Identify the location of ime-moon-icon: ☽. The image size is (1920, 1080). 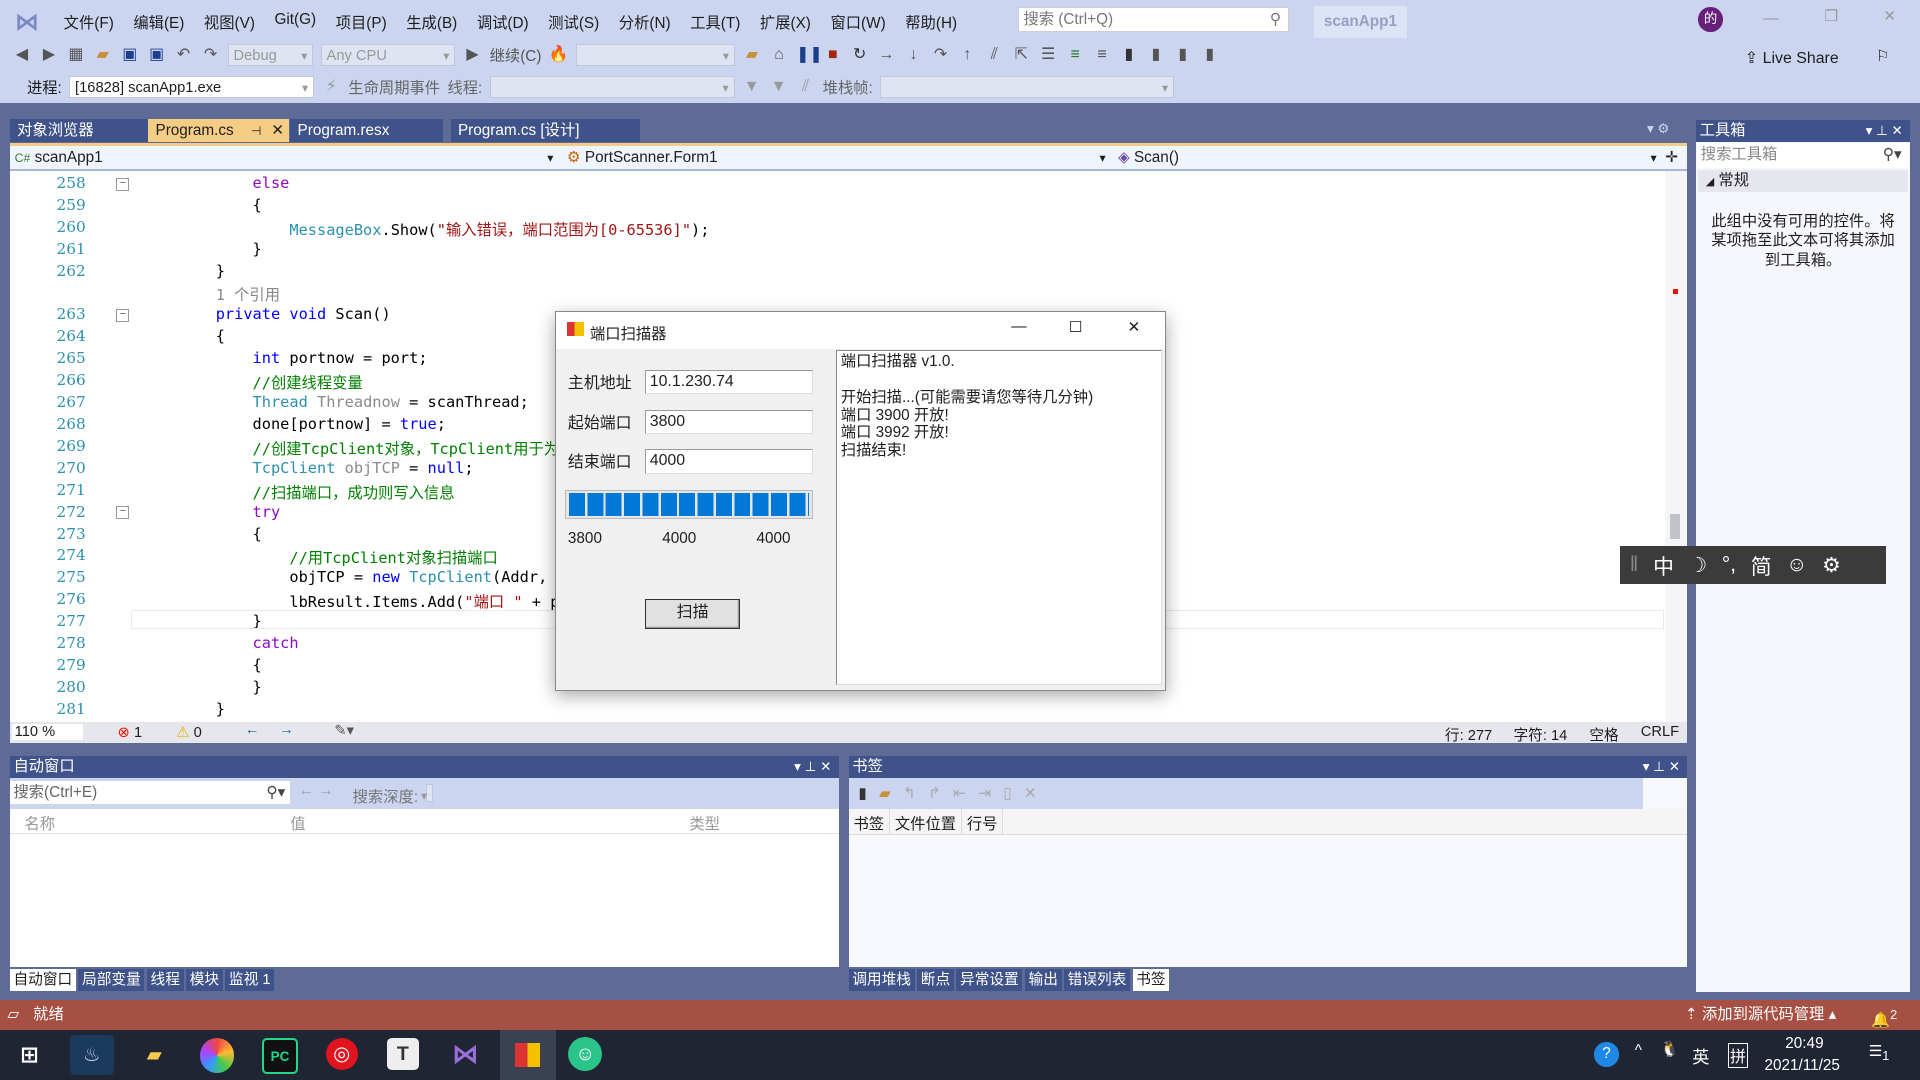
(1698, 565).